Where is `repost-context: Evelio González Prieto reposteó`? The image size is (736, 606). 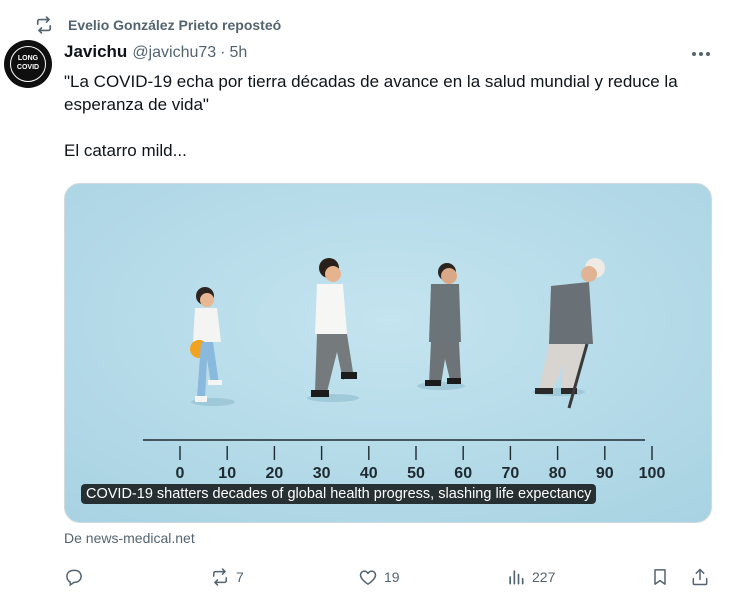
repost-context: Evelio González Prieto reposteó is located at coordinates (157, 25).